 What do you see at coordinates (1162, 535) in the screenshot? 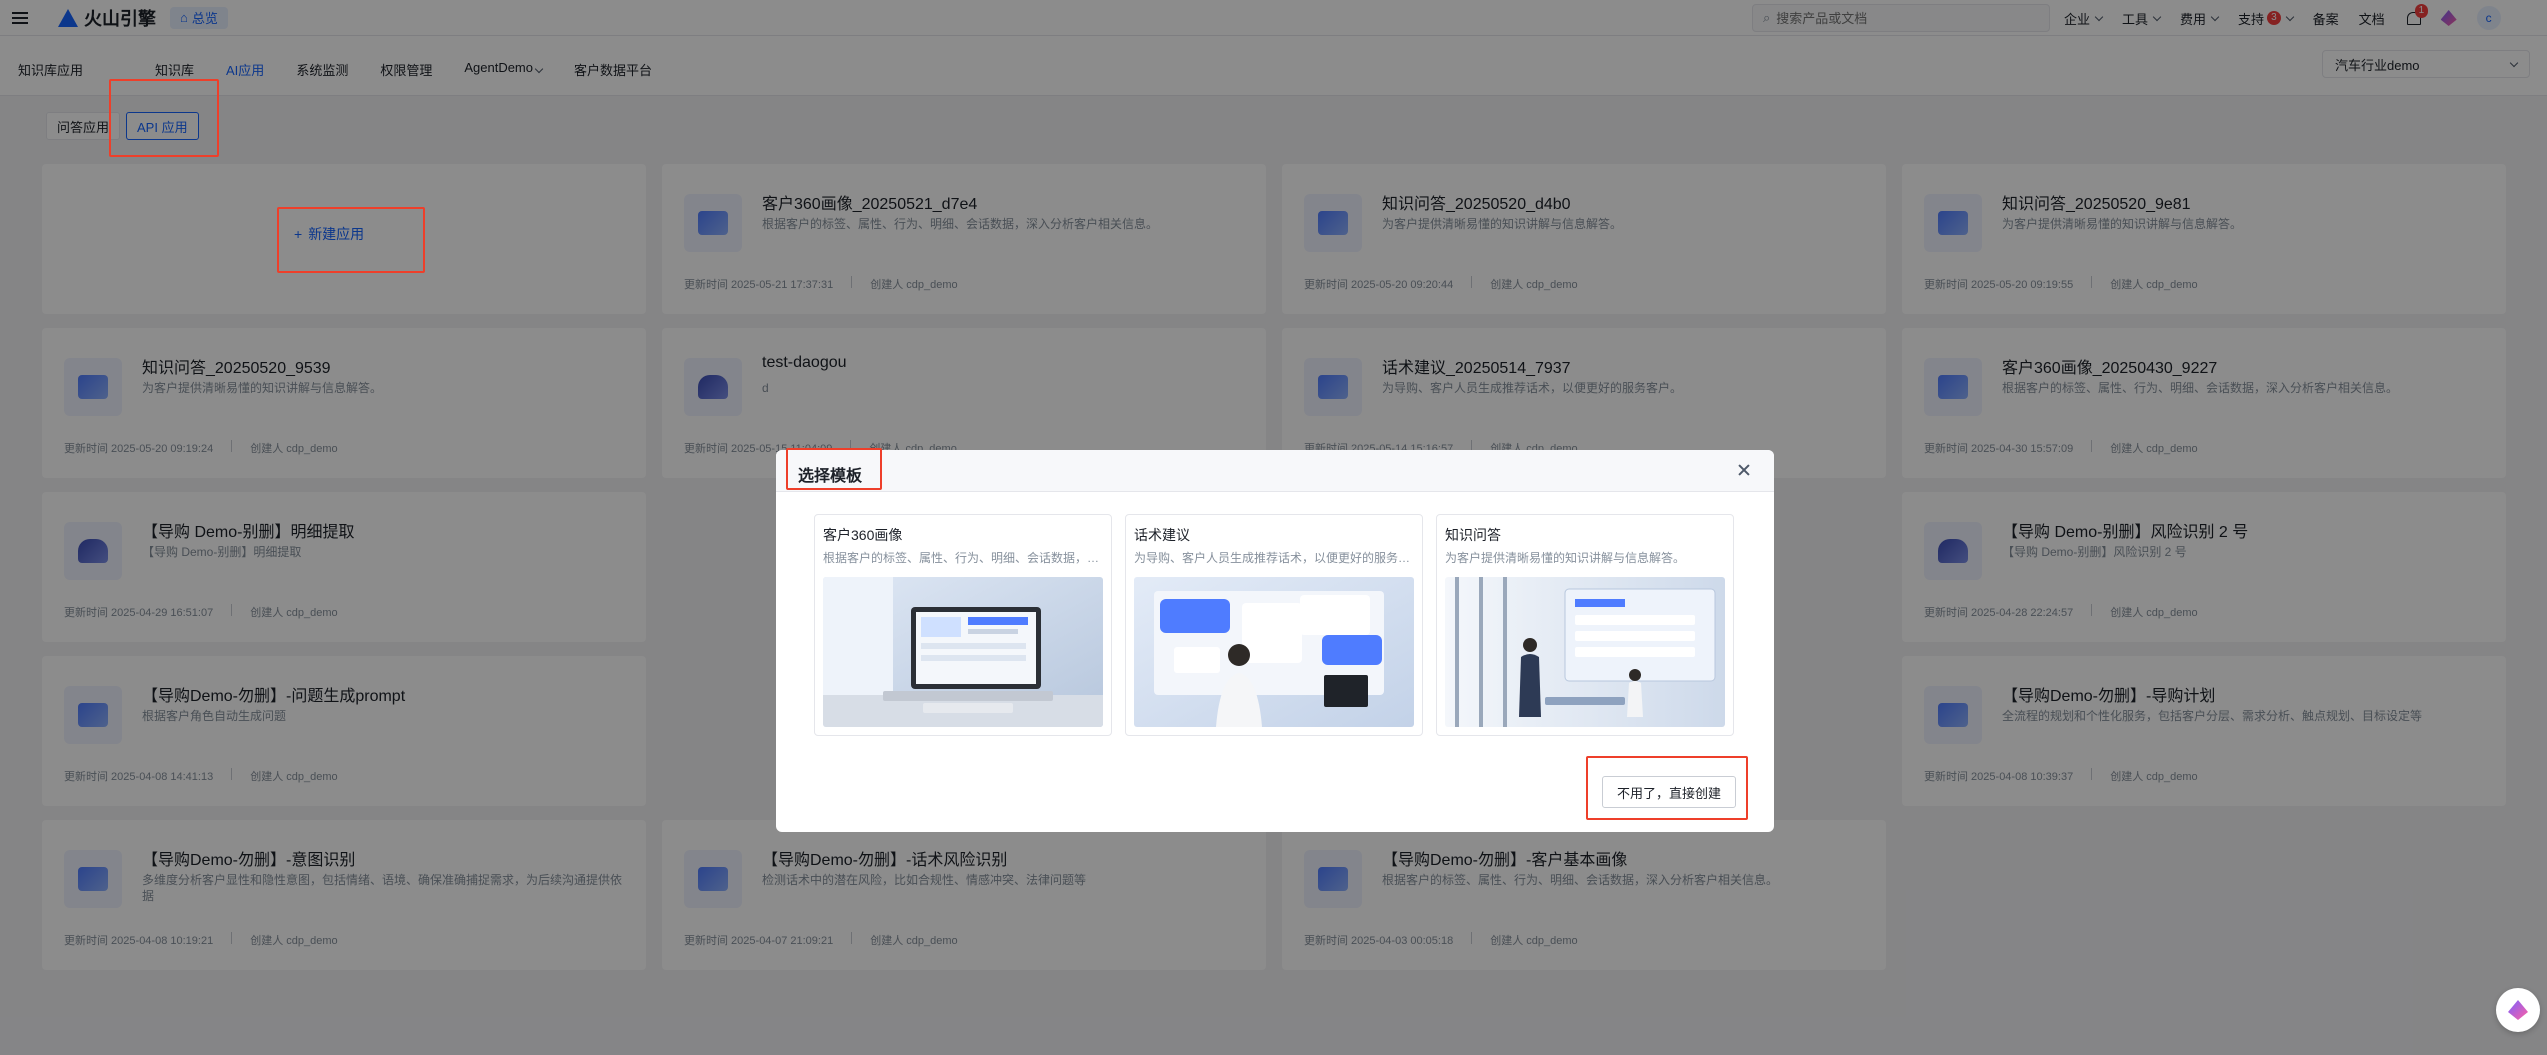
I see `template-title: 话术建议` at bounding box center [1162, 535].